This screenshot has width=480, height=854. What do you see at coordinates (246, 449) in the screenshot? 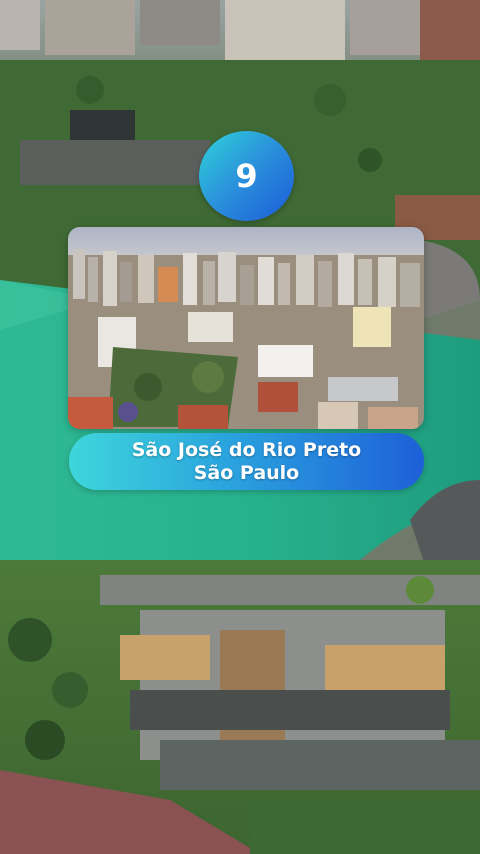
I see `city-name: São José do Rio Preto` at bounding box center [246, 449].